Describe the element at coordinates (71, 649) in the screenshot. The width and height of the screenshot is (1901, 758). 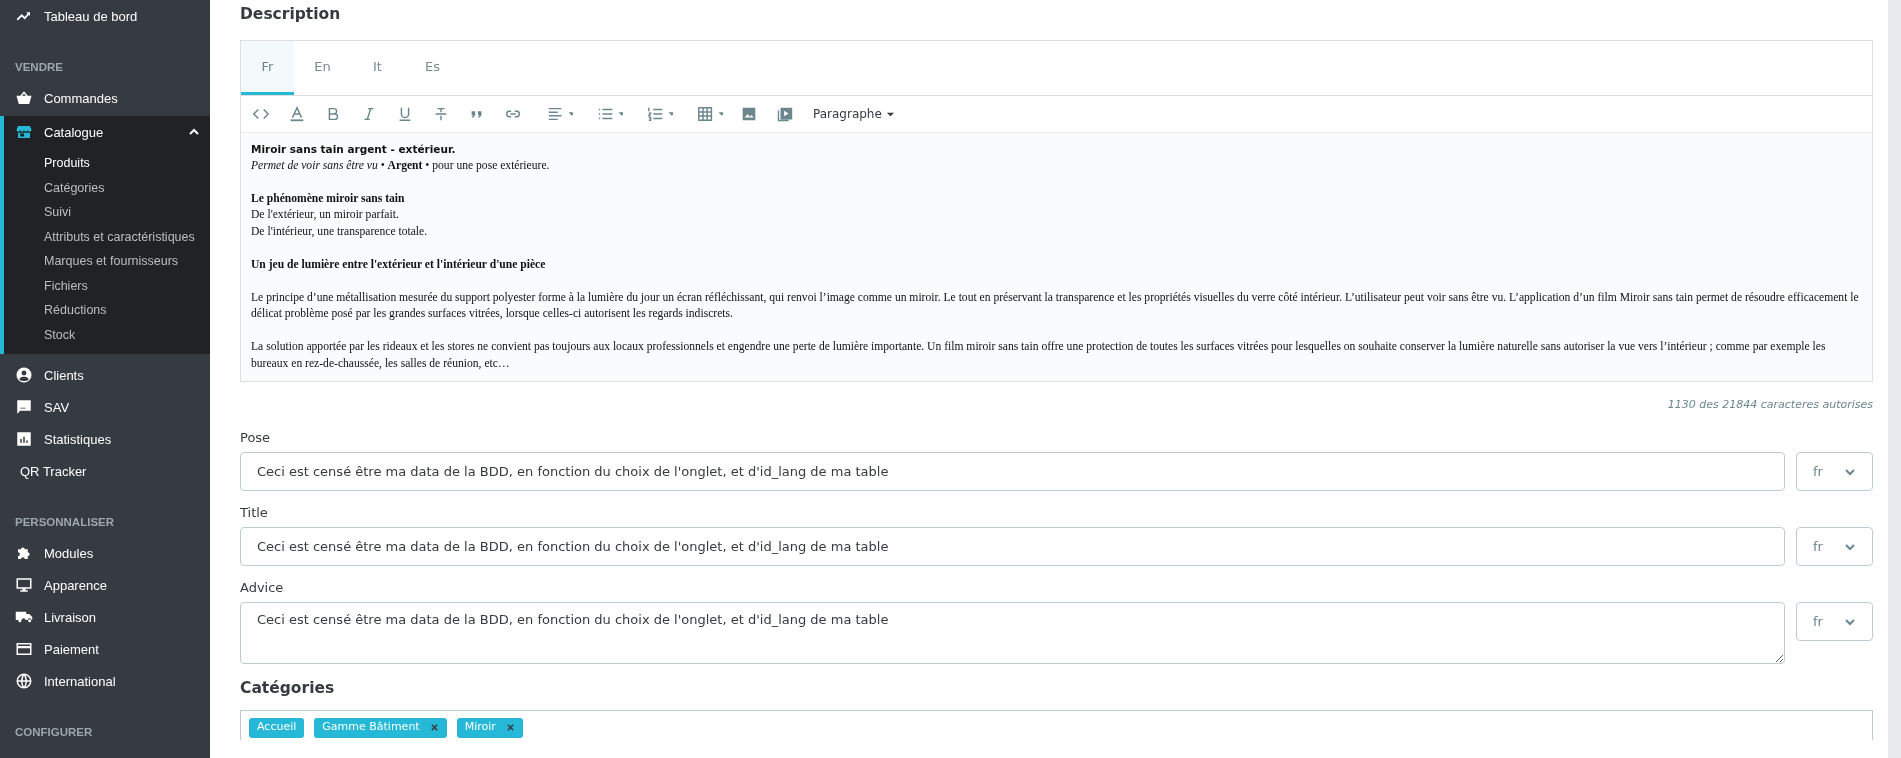
I see `menu-item: Paiement` at that location.